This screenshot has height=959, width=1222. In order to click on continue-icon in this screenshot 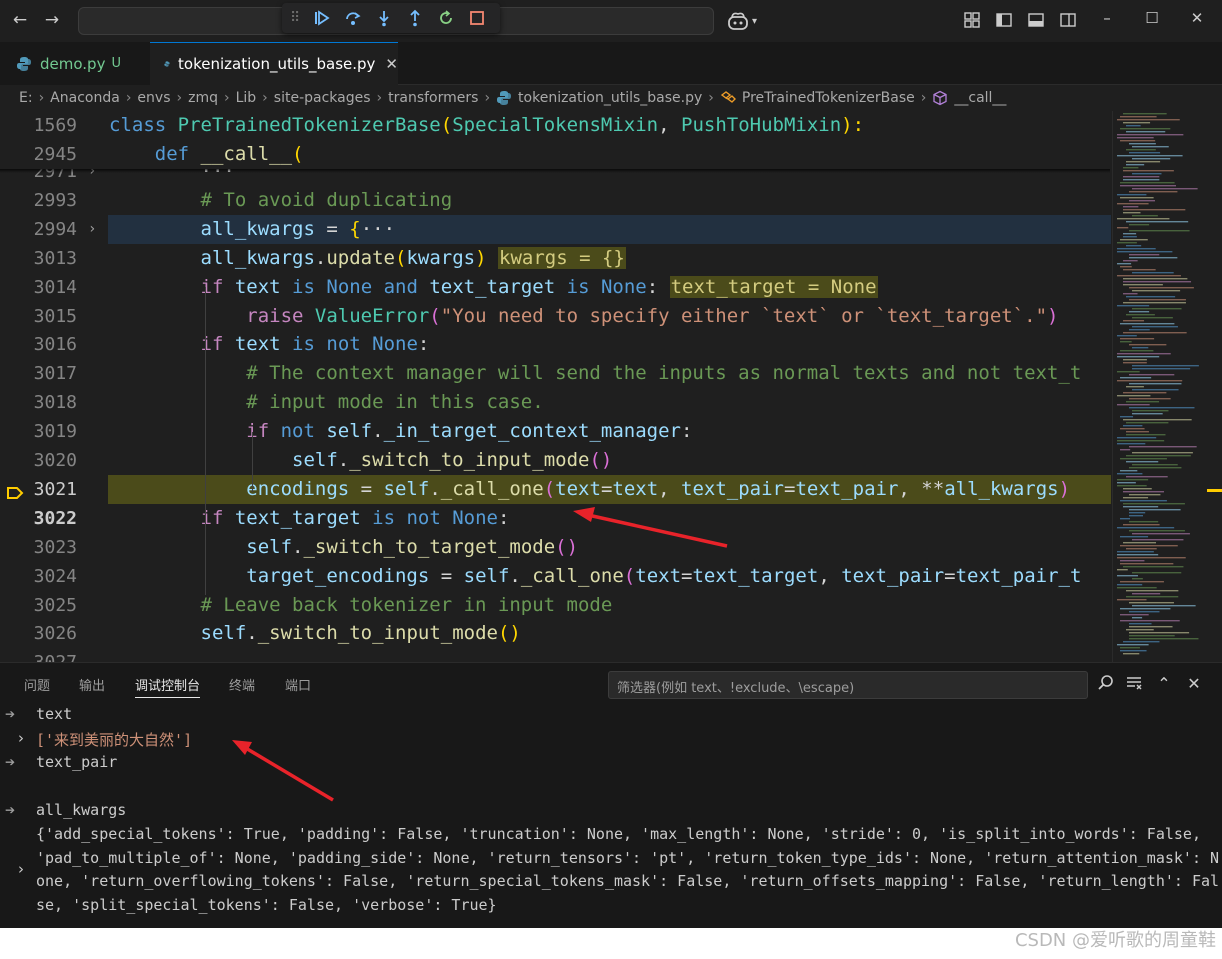, I will do `click(321, 18)`.